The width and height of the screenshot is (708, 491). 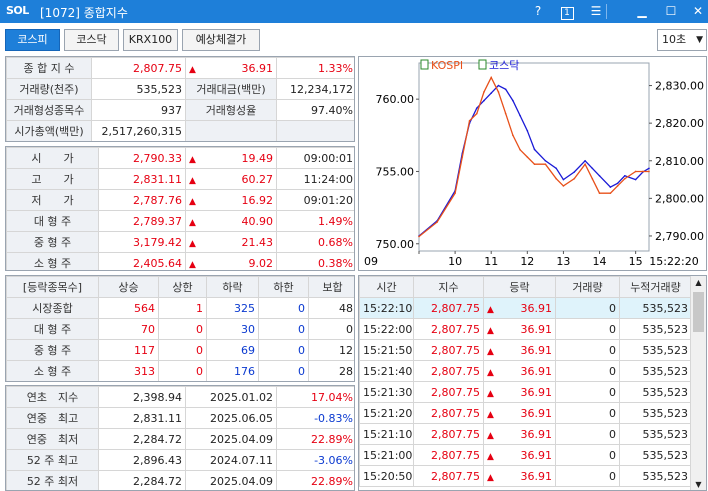 I want to click on x-tick-label: 15:22:20, so click(x=673, y=261).